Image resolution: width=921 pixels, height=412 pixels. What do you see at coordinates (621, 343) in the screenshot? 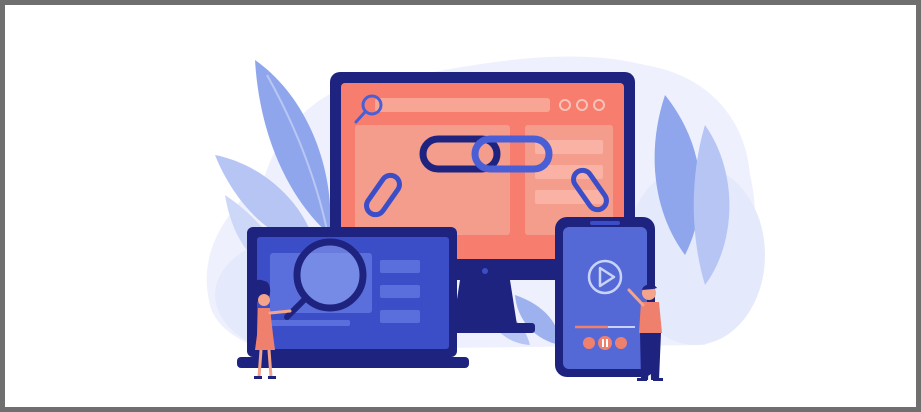
I see `forward-icon` at bounding box center [621, 343].